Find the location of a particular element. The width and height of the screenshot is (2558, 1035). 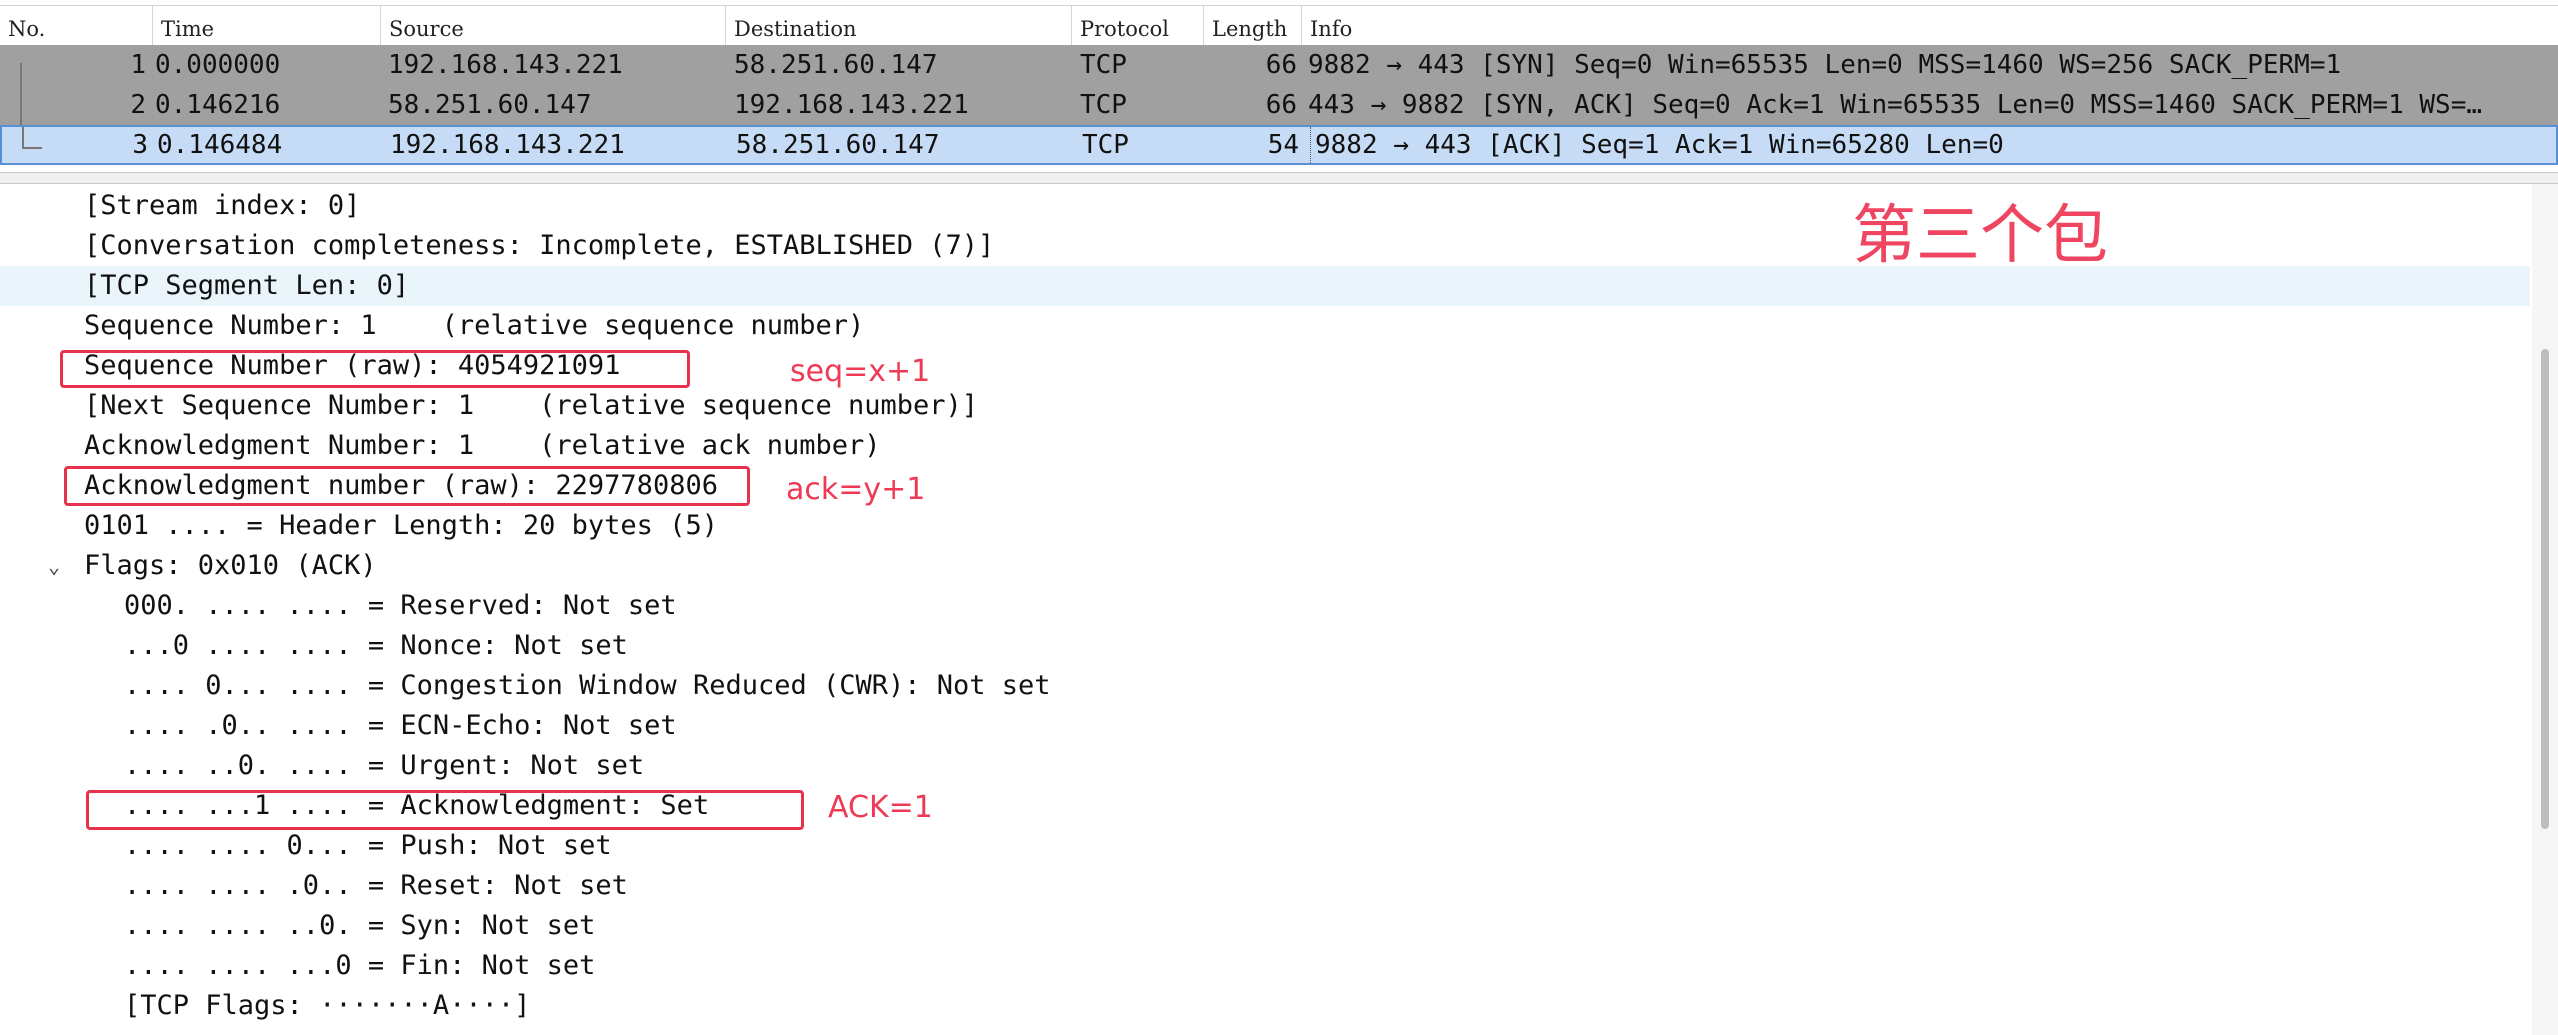

tree-item-label: .... .... ..0. = Syn: Not set is located at coordinates (360, 925).